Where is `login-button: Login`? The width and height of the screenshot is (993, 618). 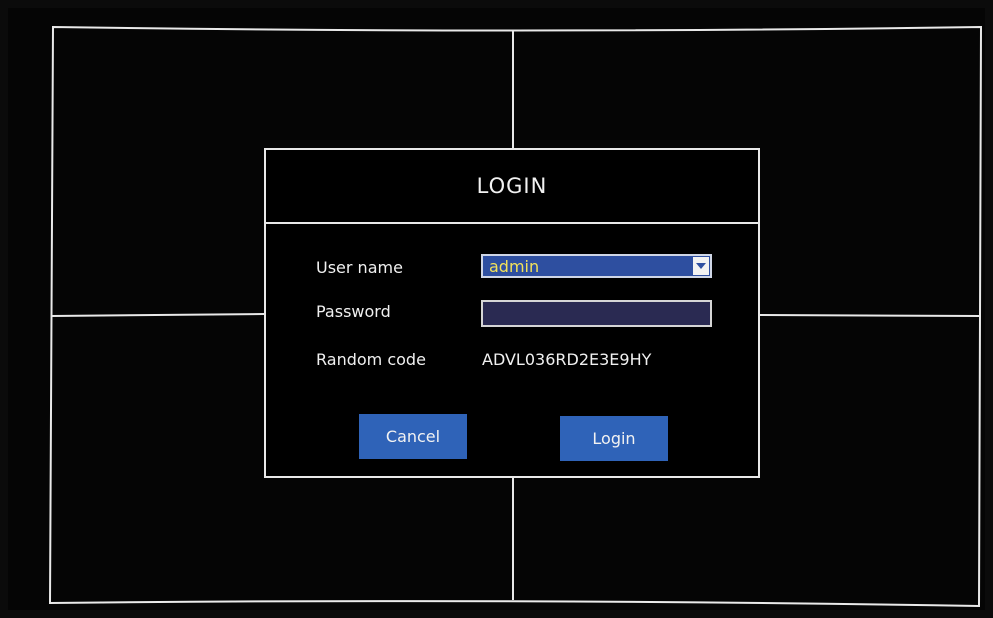
login-button: Login is located at coordinates (614, 438).